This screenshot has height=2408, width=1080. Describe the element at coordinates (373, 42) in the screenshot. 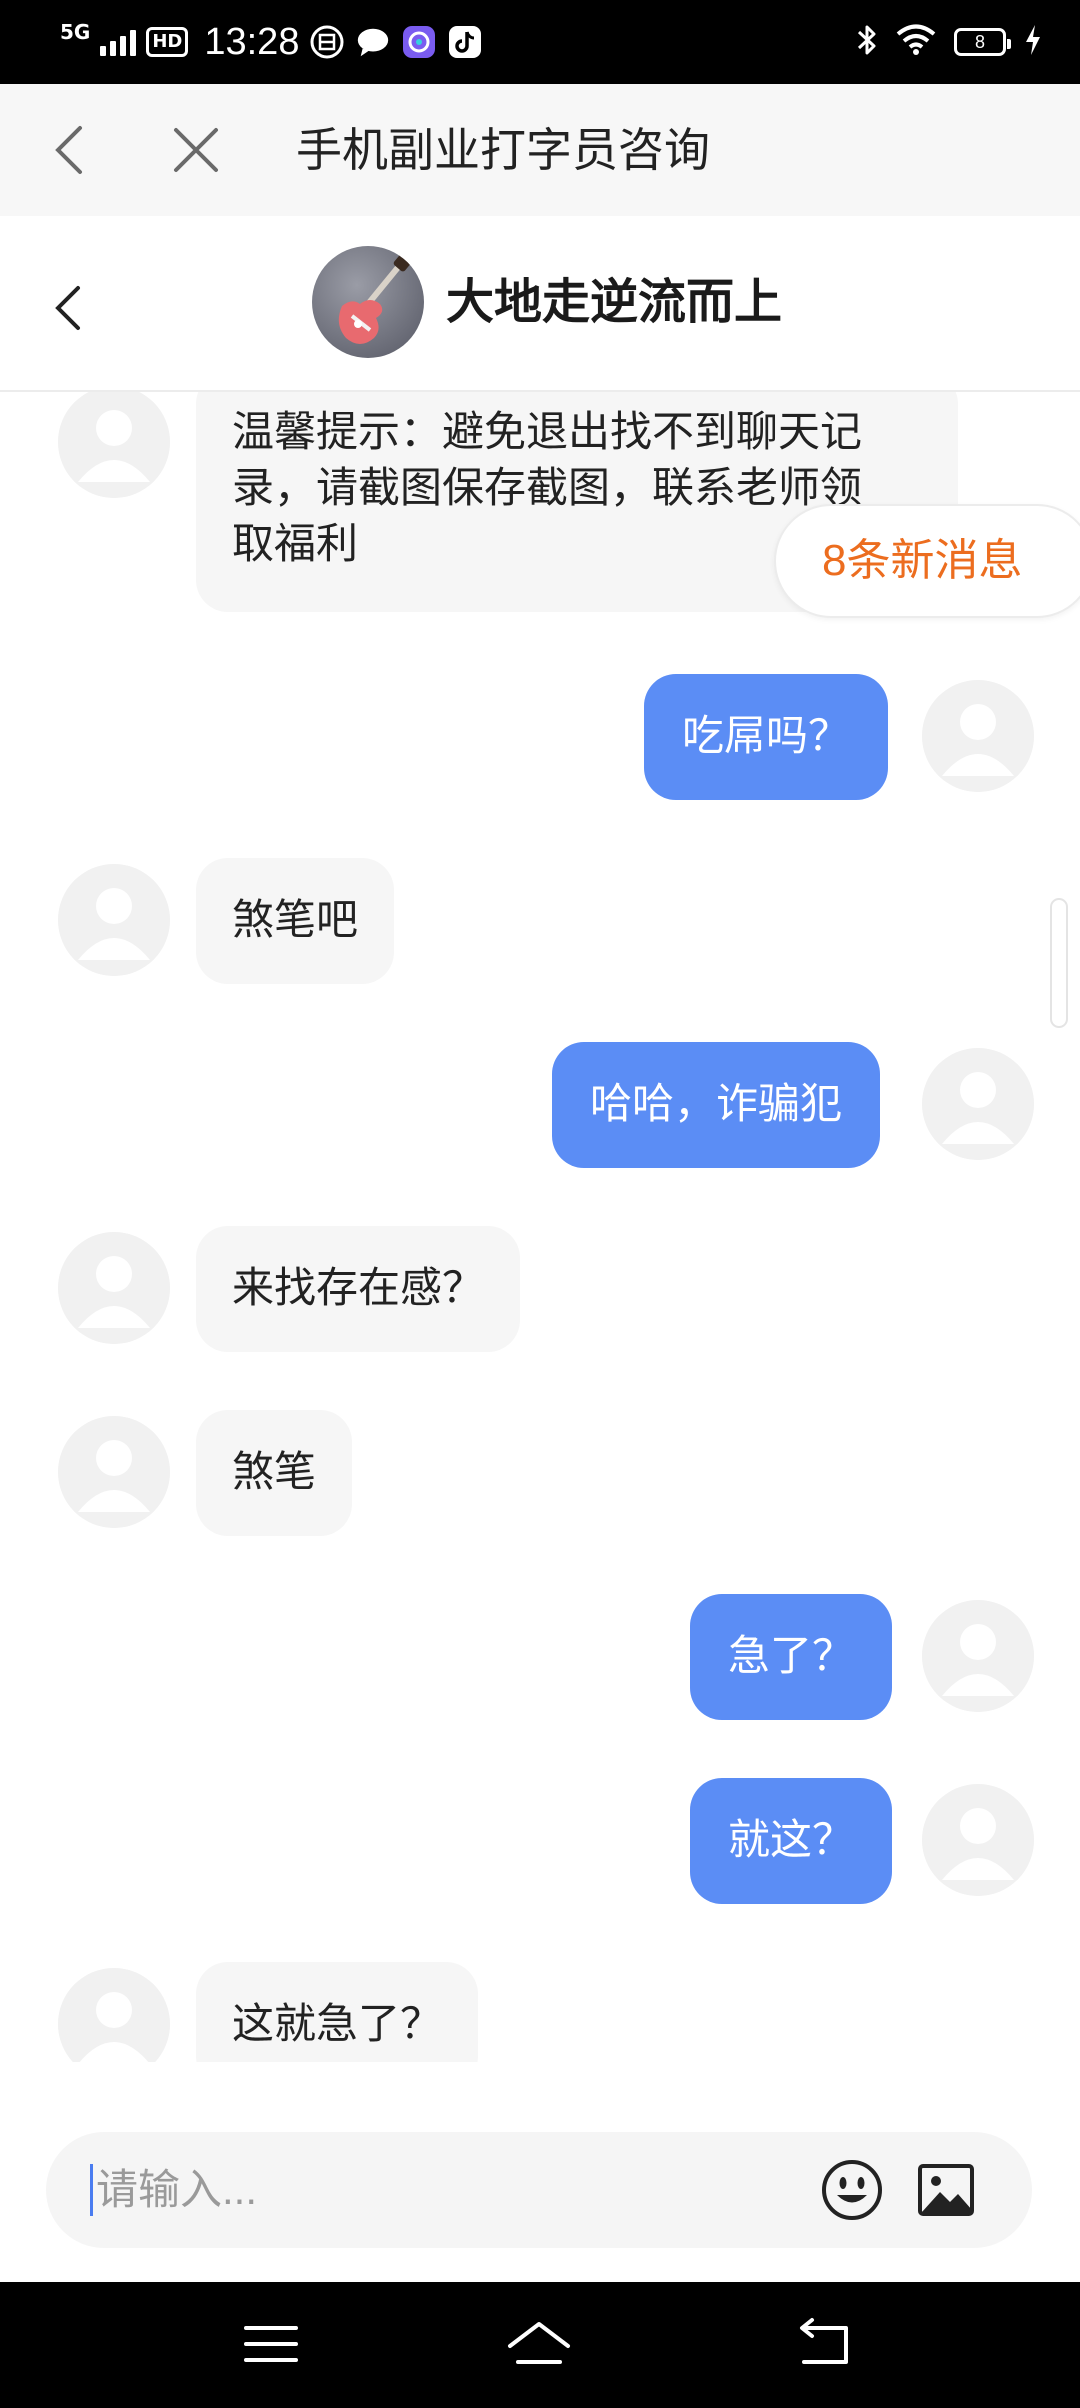

I see `message-notification-icon` at that location.